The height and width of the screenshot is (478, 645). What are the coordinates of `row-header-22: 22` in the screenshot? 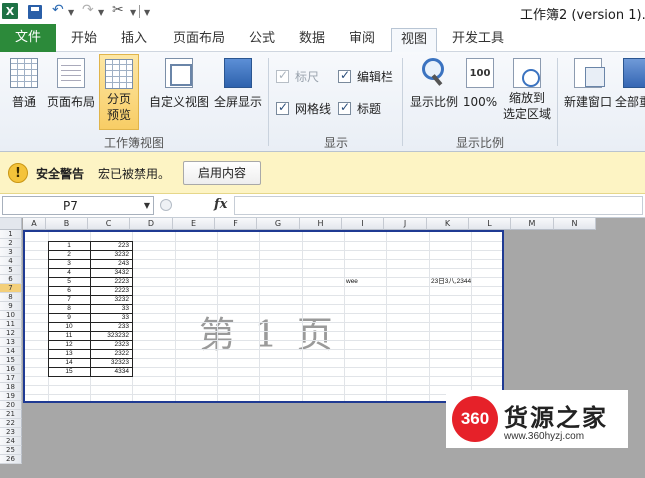 It's located at (11, 423).